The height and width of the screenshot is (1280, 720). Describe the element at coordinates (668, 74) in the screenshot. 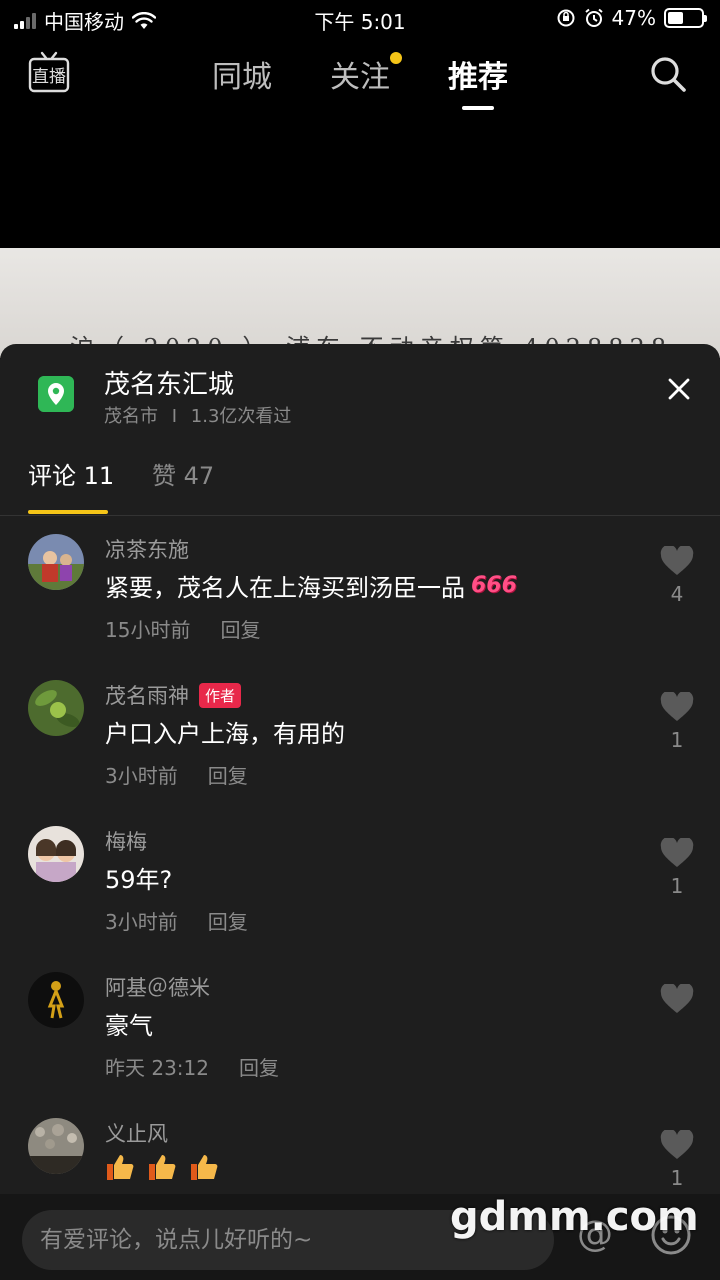

I see `search-icon` at that location.